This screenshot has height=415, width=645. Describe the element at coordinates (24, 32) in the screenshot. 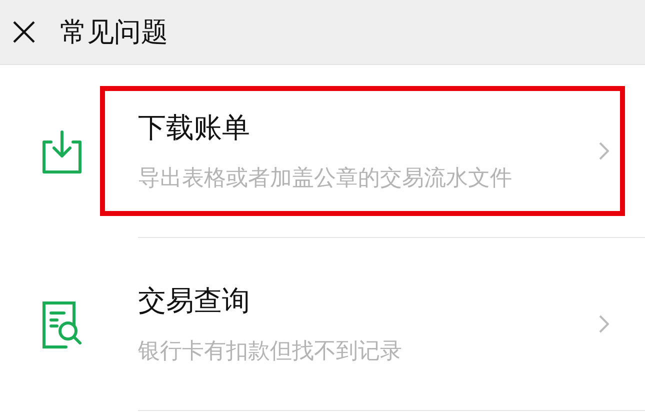

I see `close-icon` at that location.